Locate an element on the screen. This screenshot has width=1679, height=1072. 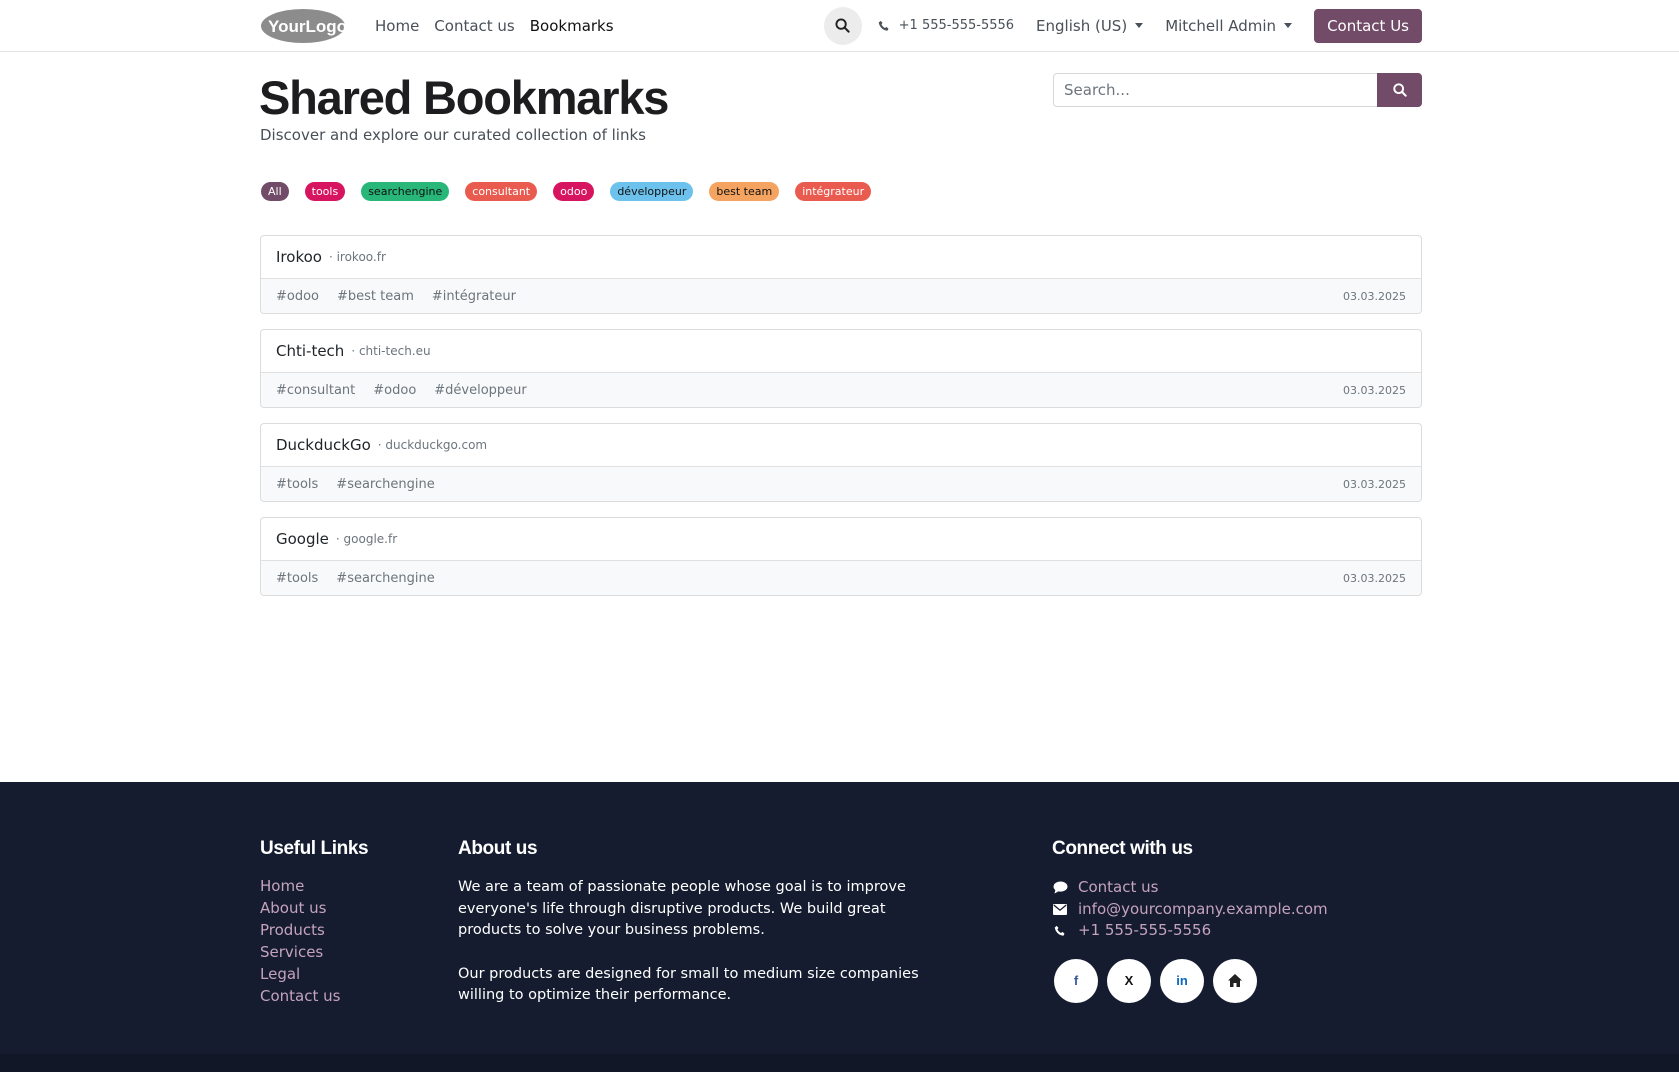
footer-link-products: Products is located at coordinates (314, 930).